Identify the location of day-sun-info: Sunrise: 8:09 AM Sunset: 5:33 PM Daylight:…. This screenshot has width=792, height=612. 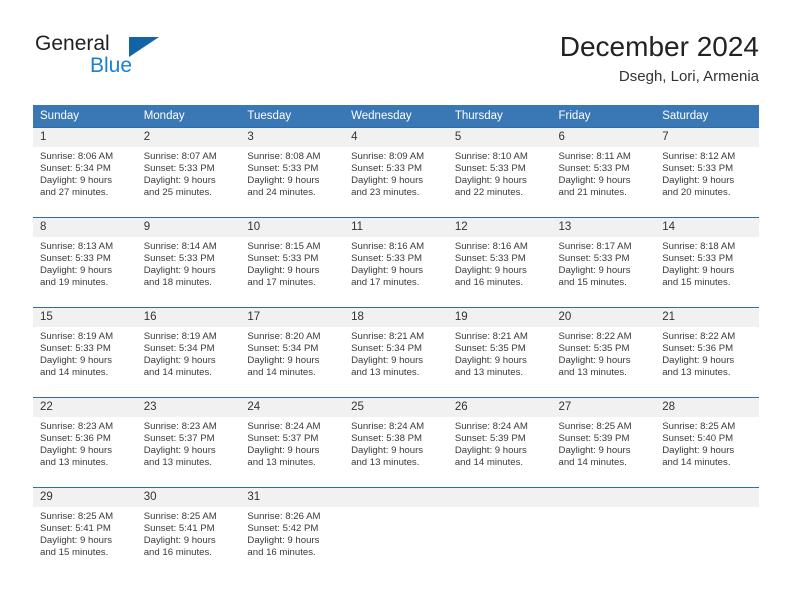
(396, 173).